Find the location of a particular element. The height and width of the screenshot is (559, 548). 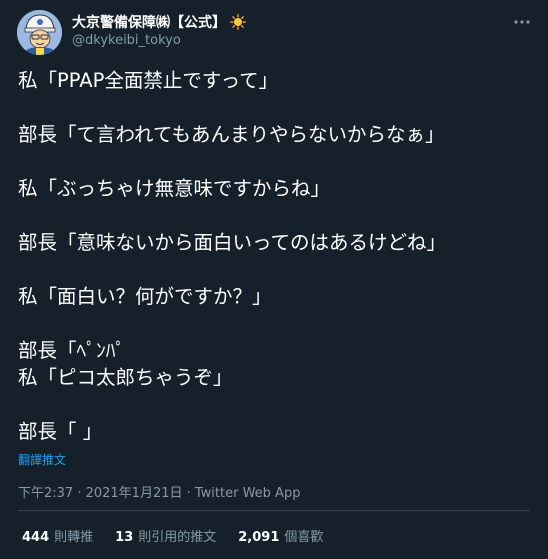

tweet-timestamp: 下午2:37 · 2021年1月21日 · Twitter Web App is located at coordinates (159, 491).